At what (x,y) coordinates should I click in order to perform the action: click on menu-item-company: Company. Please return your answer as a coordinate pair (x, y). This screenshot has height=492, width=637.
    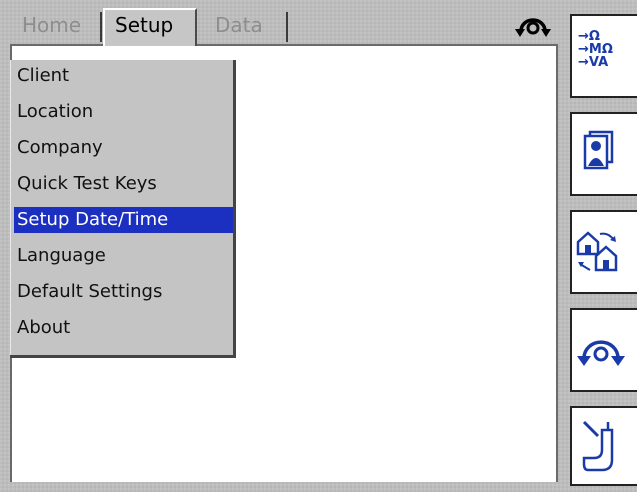
    Looking at the image, I should click on (123, 148).